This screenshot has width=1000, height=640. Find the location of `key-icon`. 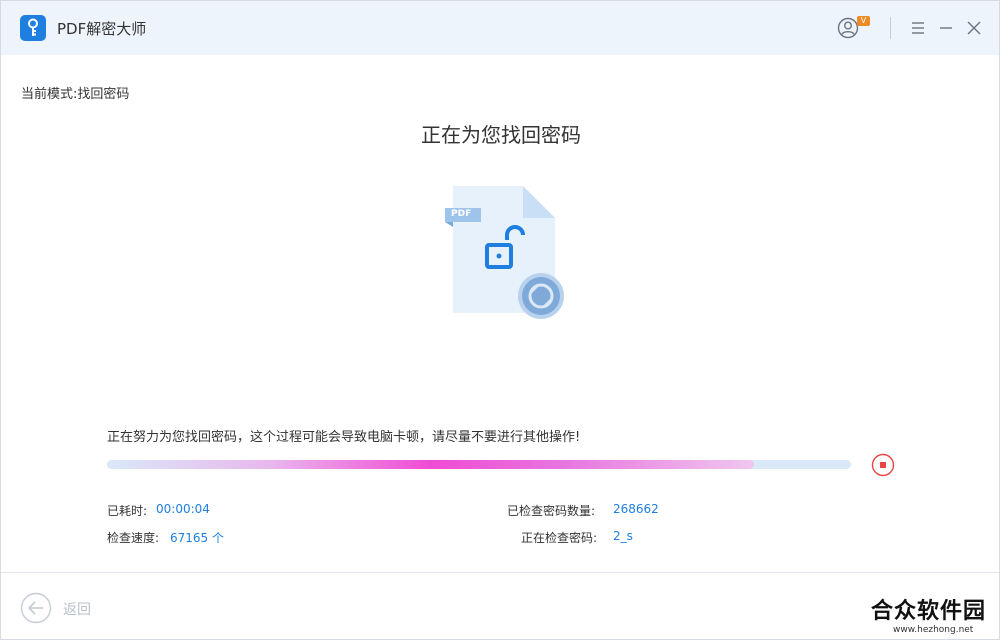

key-icon is located at coordinates (33, 28).